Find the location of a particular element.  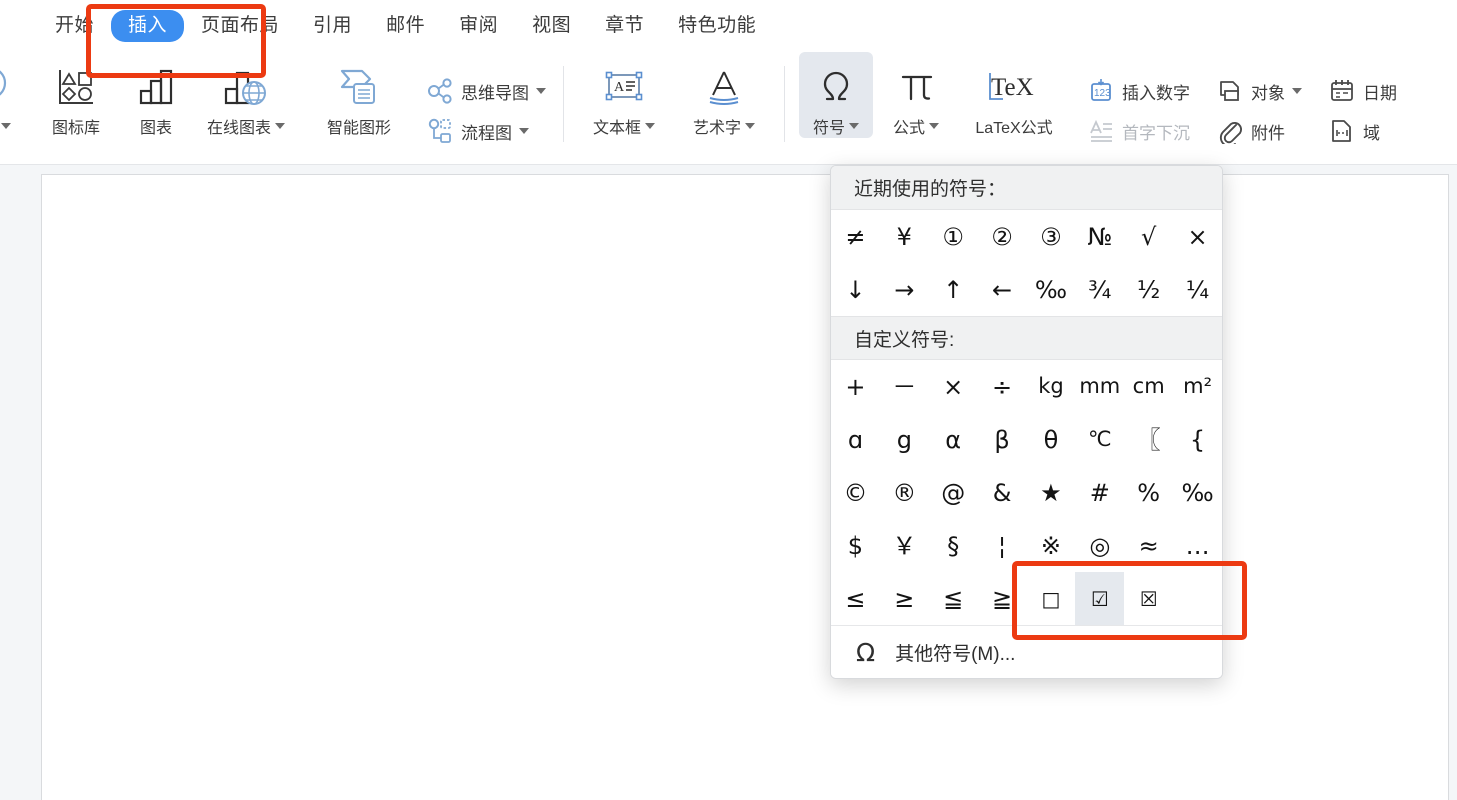

insert-number-label: 插入数字 is located at coordinates (1156, 93).